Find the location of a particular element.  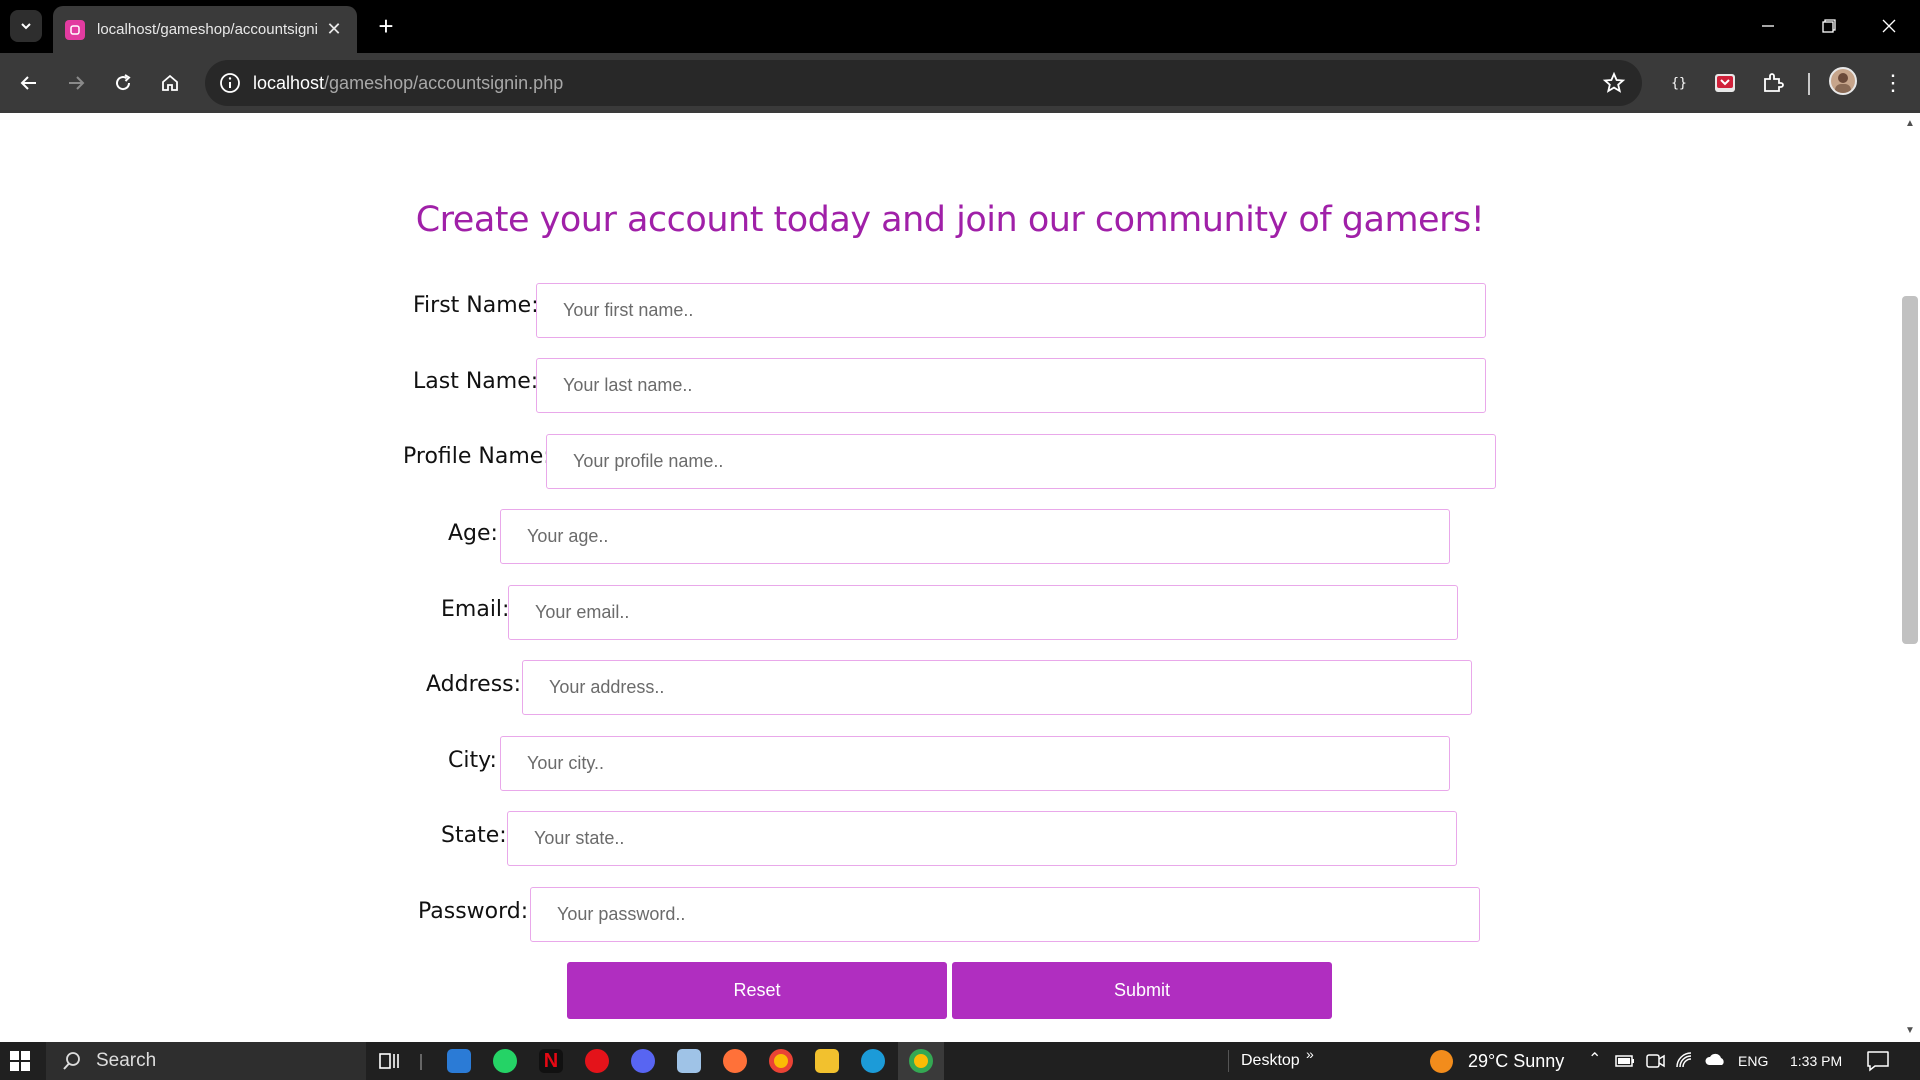

browser-tab: localhost/gameshop/accountsignin ✕ is located at coordinates (205, 29).